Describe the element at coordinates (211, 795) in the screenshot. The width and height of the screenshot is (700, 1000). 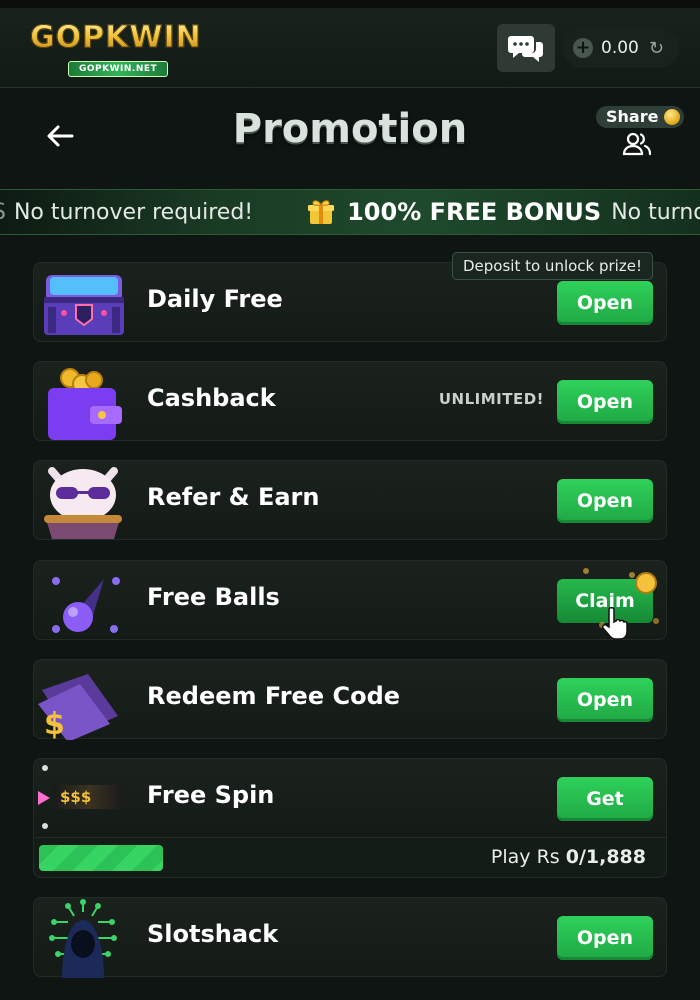
I see `promo-label: Free Spin` at that location.